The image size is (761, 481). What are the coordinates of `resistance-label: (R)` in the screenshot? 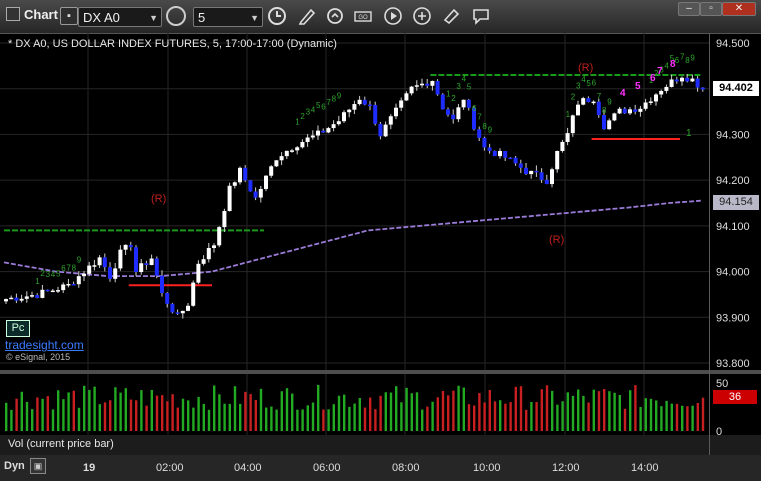 It's located at (158, 199).